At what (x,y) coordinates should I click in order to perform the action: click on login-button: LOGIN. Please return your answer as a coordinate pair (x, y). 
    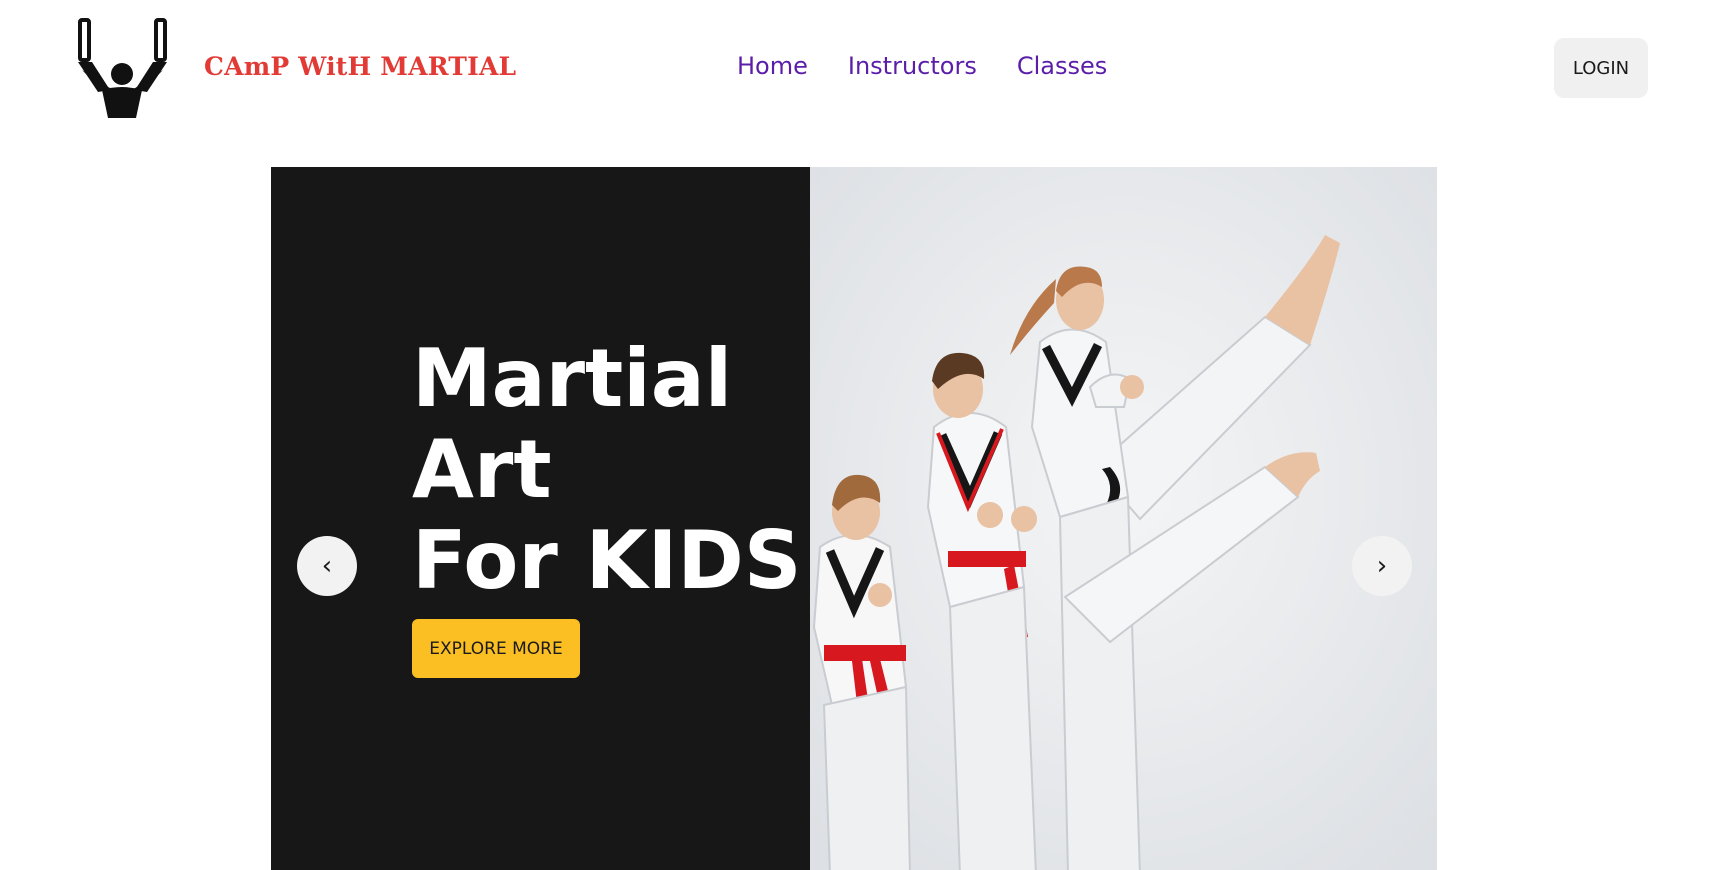
    Looking at the image, I should click on (1601, 68).